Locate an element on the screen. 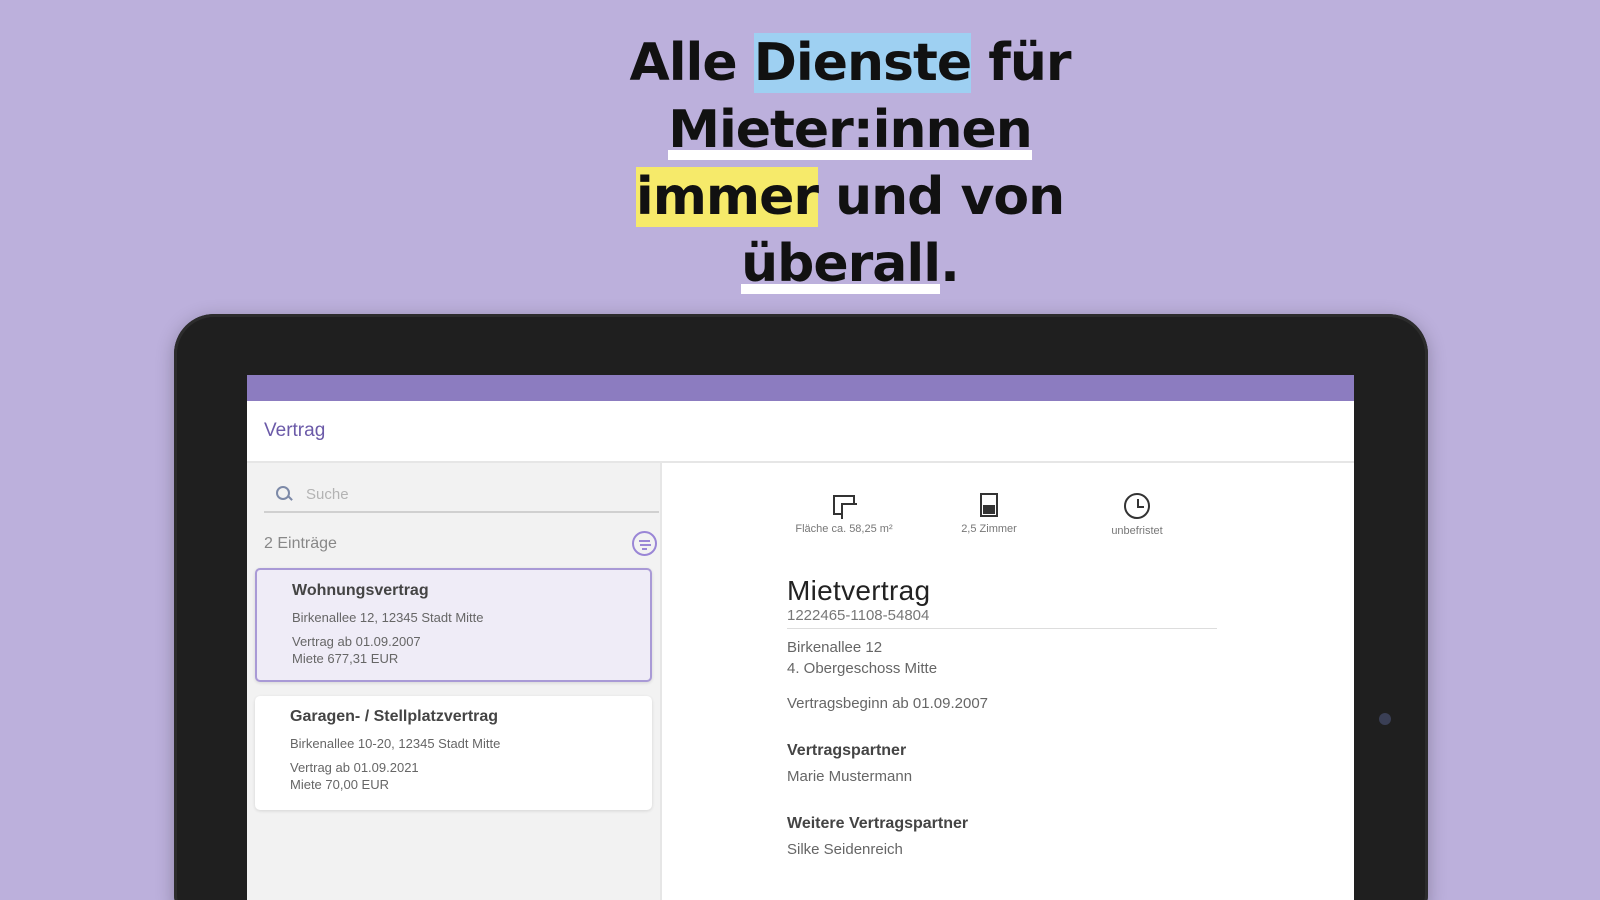 This screenshot has width=1600, height=900. headline-line-3: immer und von is located at coordinates (800, 197).